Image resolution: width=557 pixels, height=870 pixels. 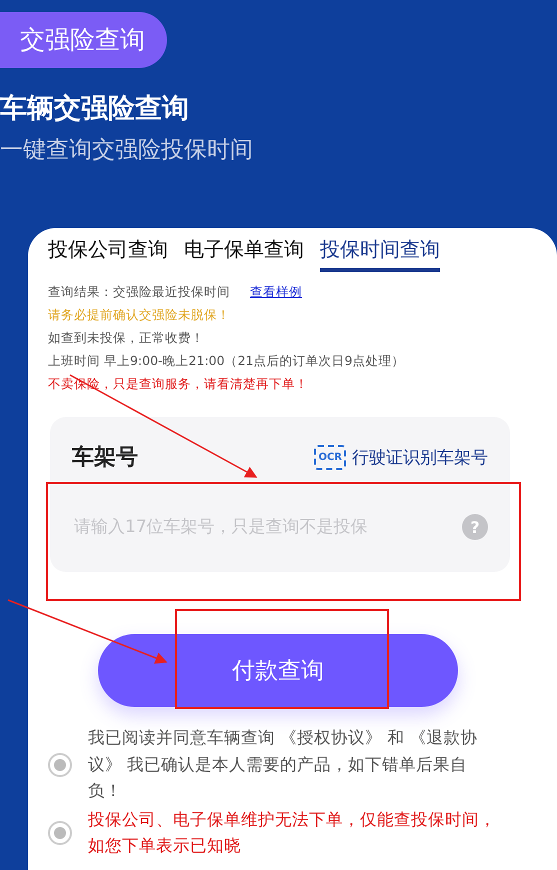 I want to click on page-title: 车辆交强险查询, so click(x=95, y=109).